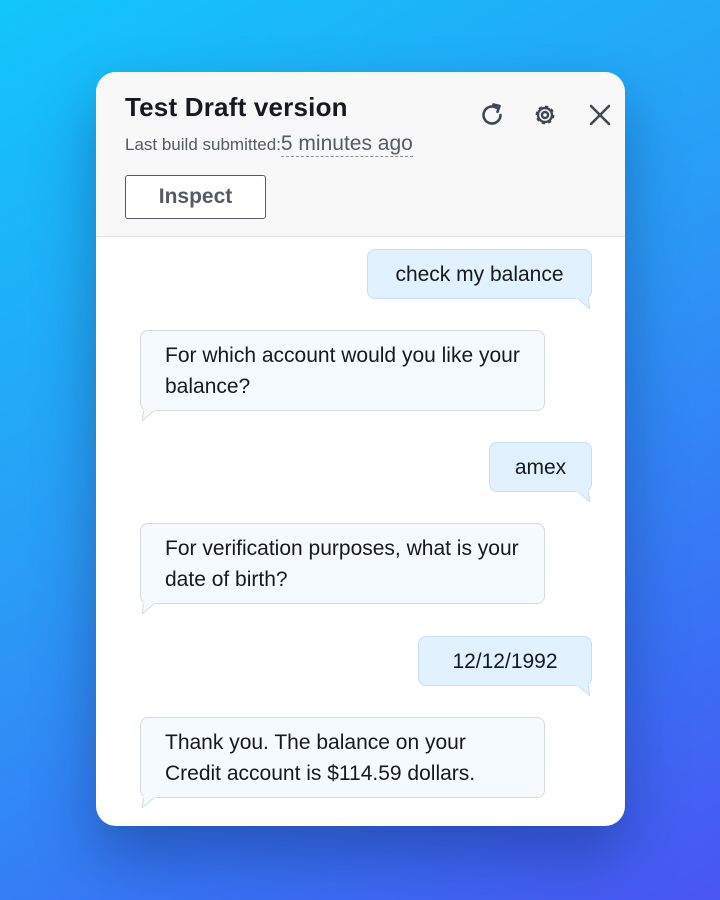 Image resolution: width=720 pixels, height=900 pixels. What do you see at coordinates (505, 661) in the screenshot?
I see `user-message: 12/12/1992` at bounding box center [505, 661].